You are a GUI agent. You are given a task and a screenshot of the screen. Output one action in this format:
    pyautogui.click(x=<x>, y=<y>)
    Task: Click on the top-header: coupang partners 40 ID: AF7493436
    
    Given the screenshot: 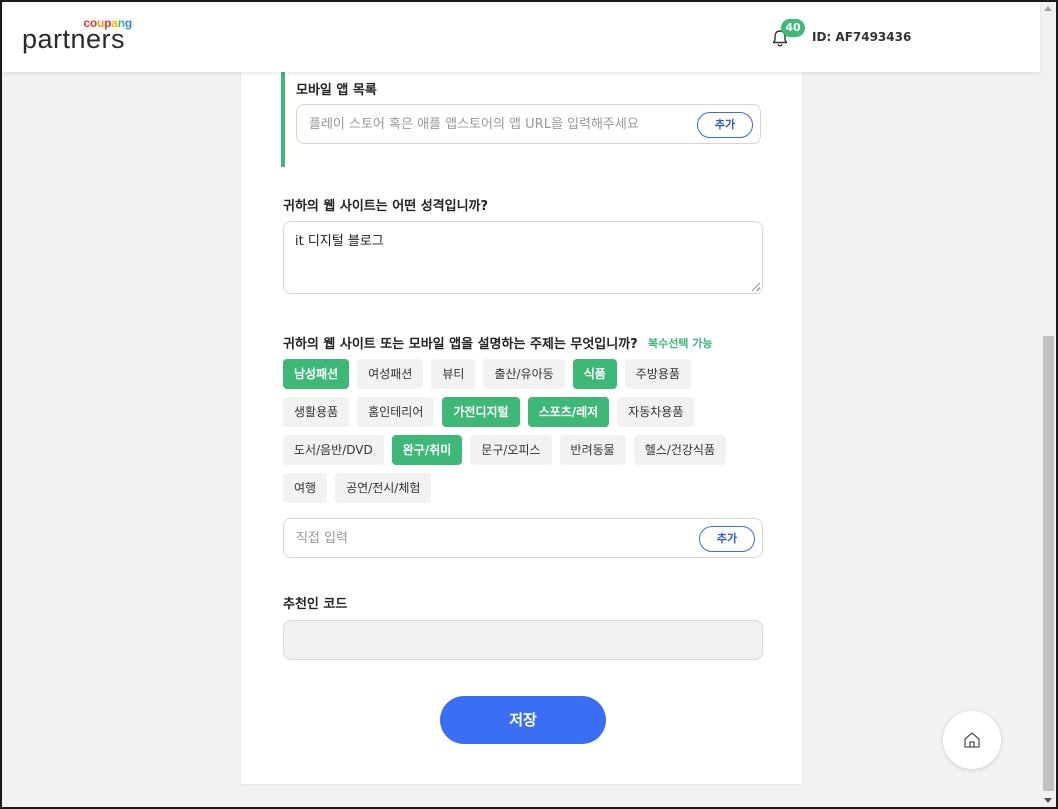 What is the action you would take?
    pyautogui.click(x=521, y=37)
    